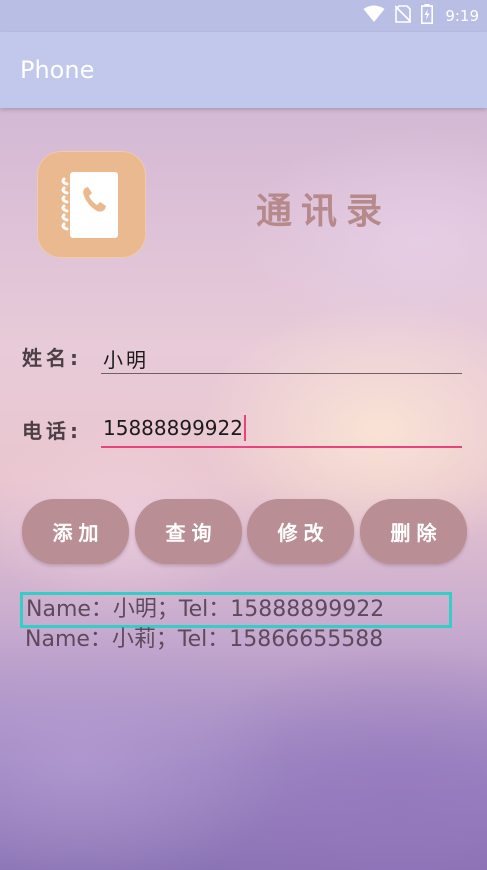  Describe the element at coordinates (57, 70) in the screenshot. I see `app-title: Phone` at that location.